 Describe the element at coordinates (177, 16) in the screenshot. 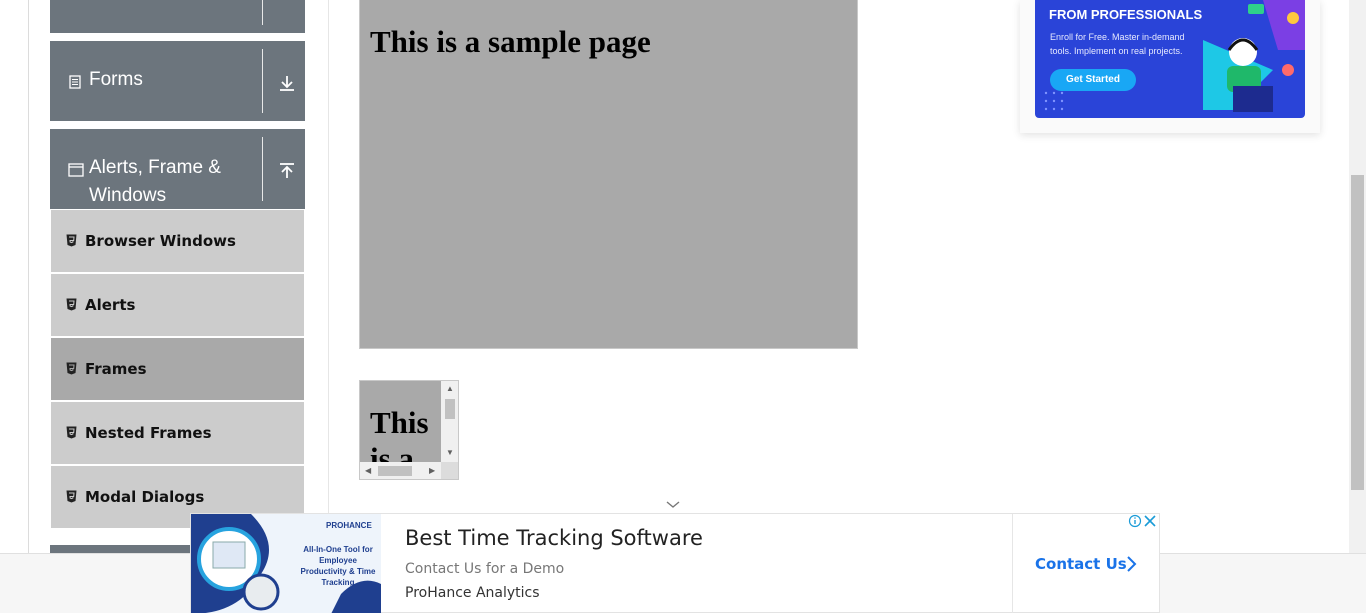

I see `group-header-elements` at that location.